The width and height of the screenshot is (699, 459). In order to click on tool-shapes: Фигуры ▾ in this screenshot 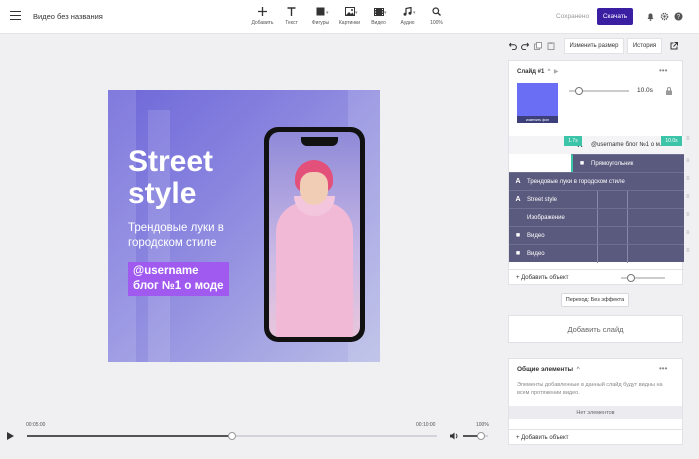, I will do `click(320, 16)`.